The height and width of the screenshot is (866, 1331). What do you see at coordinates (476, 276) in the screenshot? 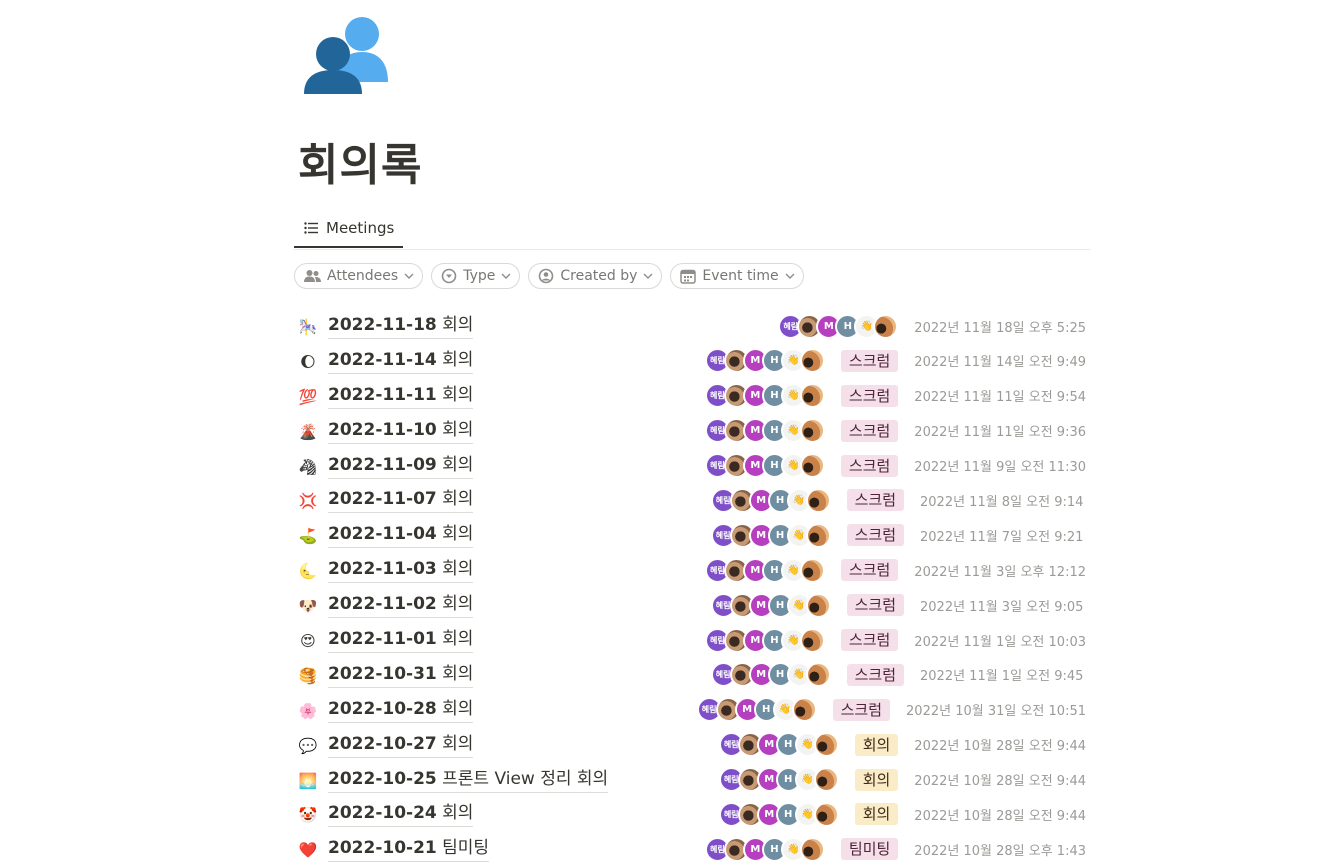
I see `filter-type: Type` at bounding box center [476, 276].